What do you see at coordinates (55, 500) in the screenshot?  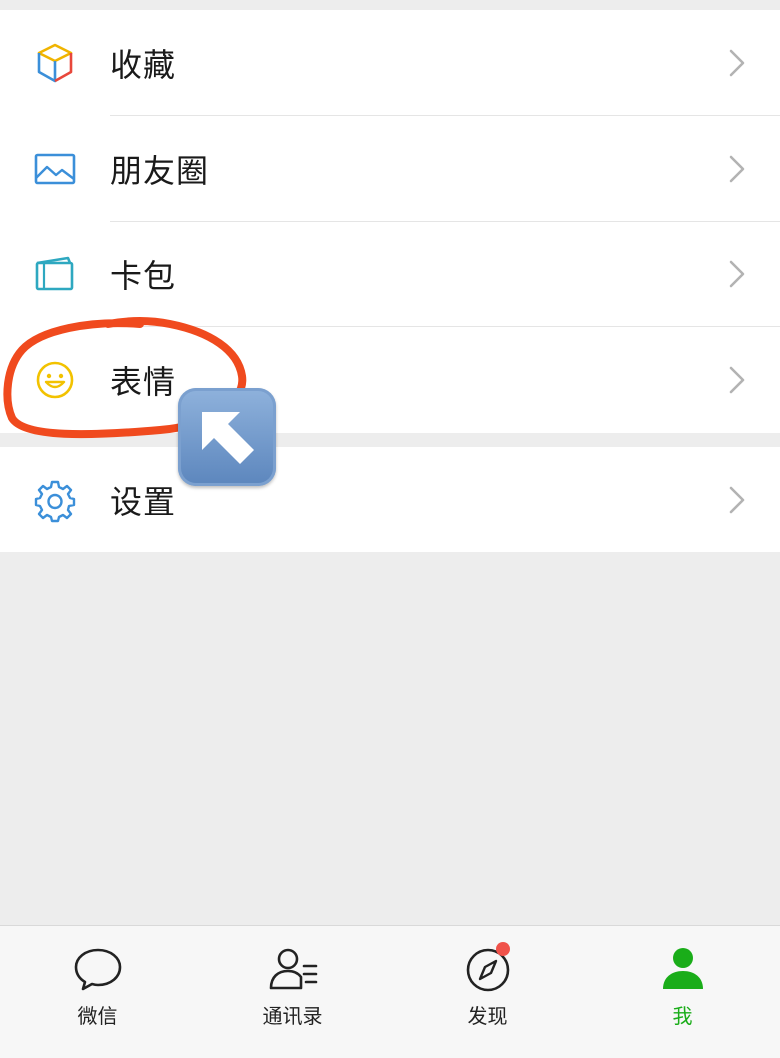 I see `settings-gear-icon` at bounding box center [55, 500].